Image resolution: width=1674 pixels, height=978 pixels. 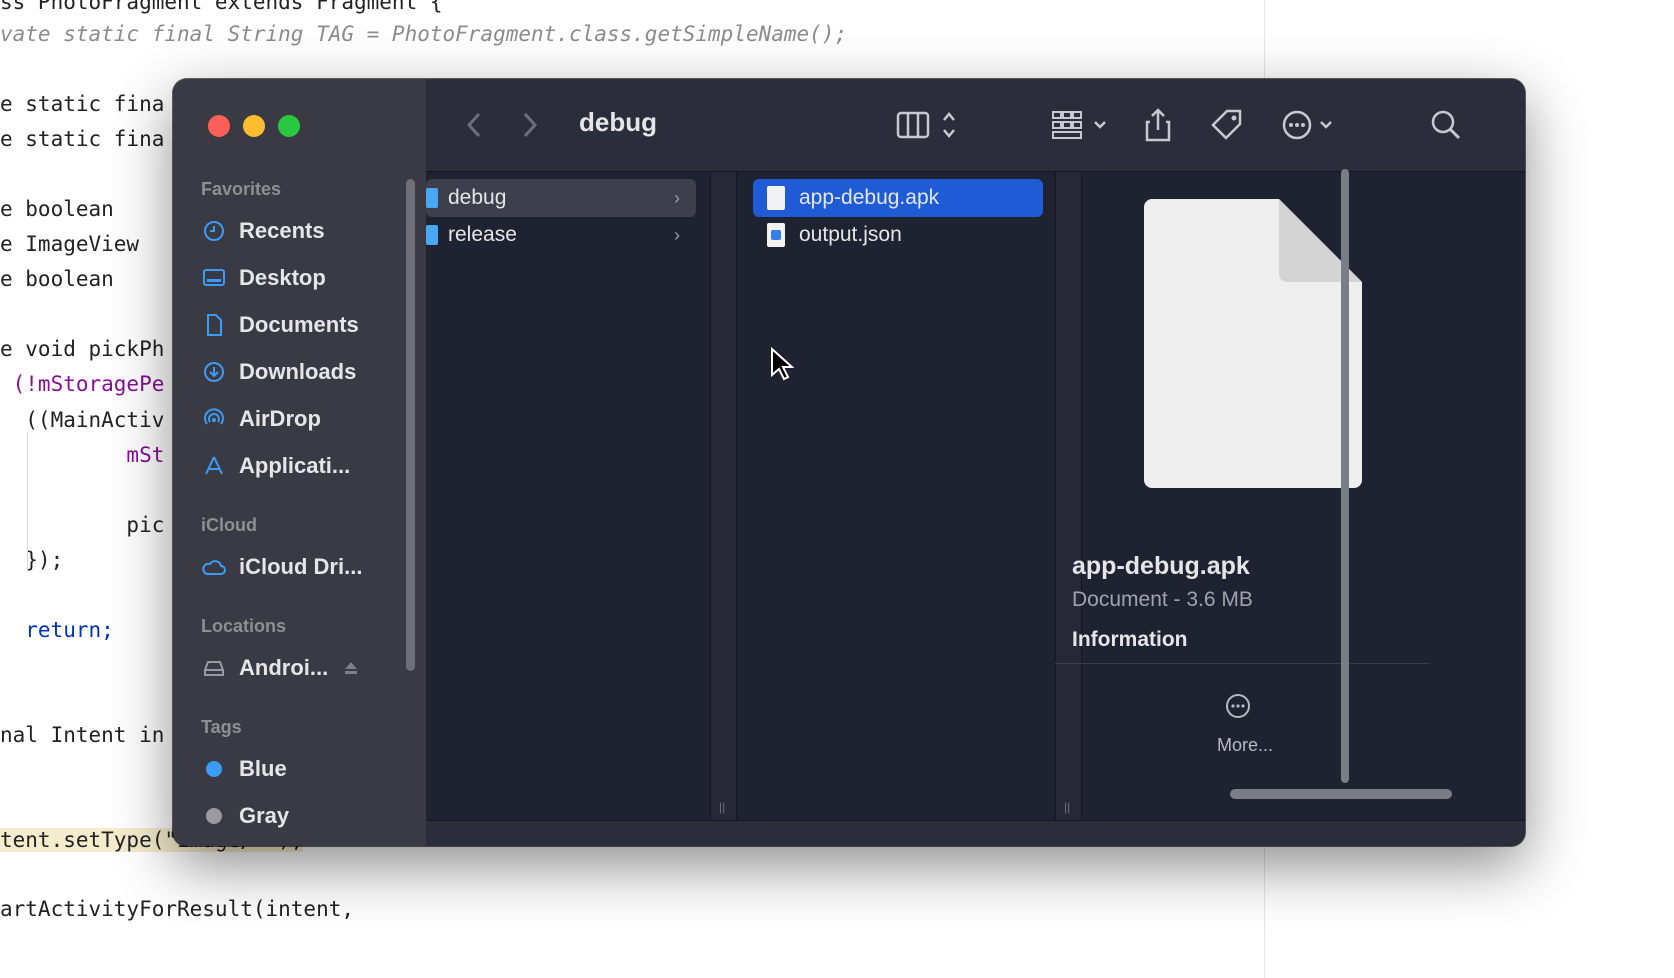 What do you see at coordinates (618, 122) in the screenshot?
I see `window-title: debug` at bounding box center [618, 122].